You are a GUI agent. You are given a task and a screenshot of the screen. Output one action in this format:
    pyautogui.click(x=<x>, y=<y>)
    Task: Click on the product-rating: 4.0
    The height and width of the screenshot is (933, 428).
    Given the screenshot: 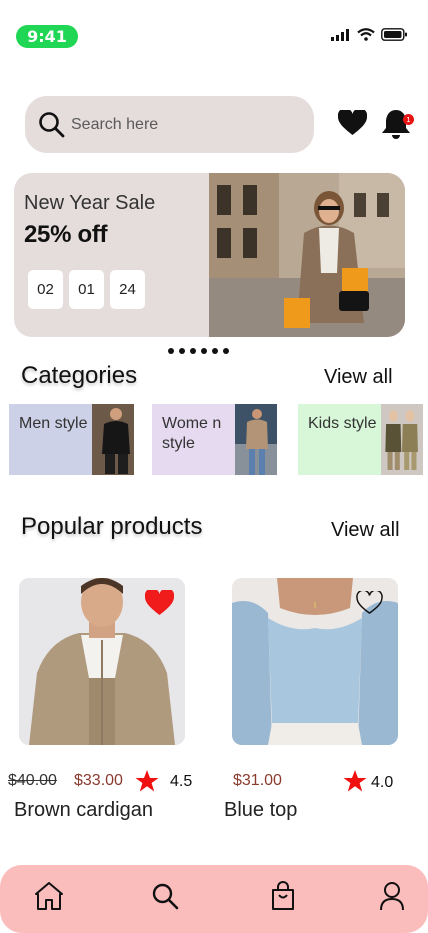 What is the action you would take?
    pyautogui.click(x=382, y=782)
    